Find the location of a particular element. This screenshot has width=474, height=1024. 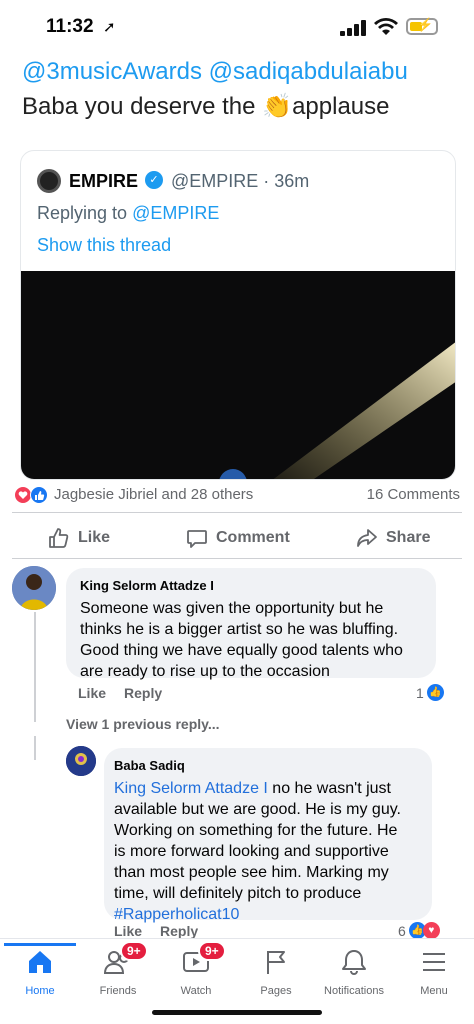

quote-author-handle: @EMPIRE · 36m is located at coordinates (240, 181).